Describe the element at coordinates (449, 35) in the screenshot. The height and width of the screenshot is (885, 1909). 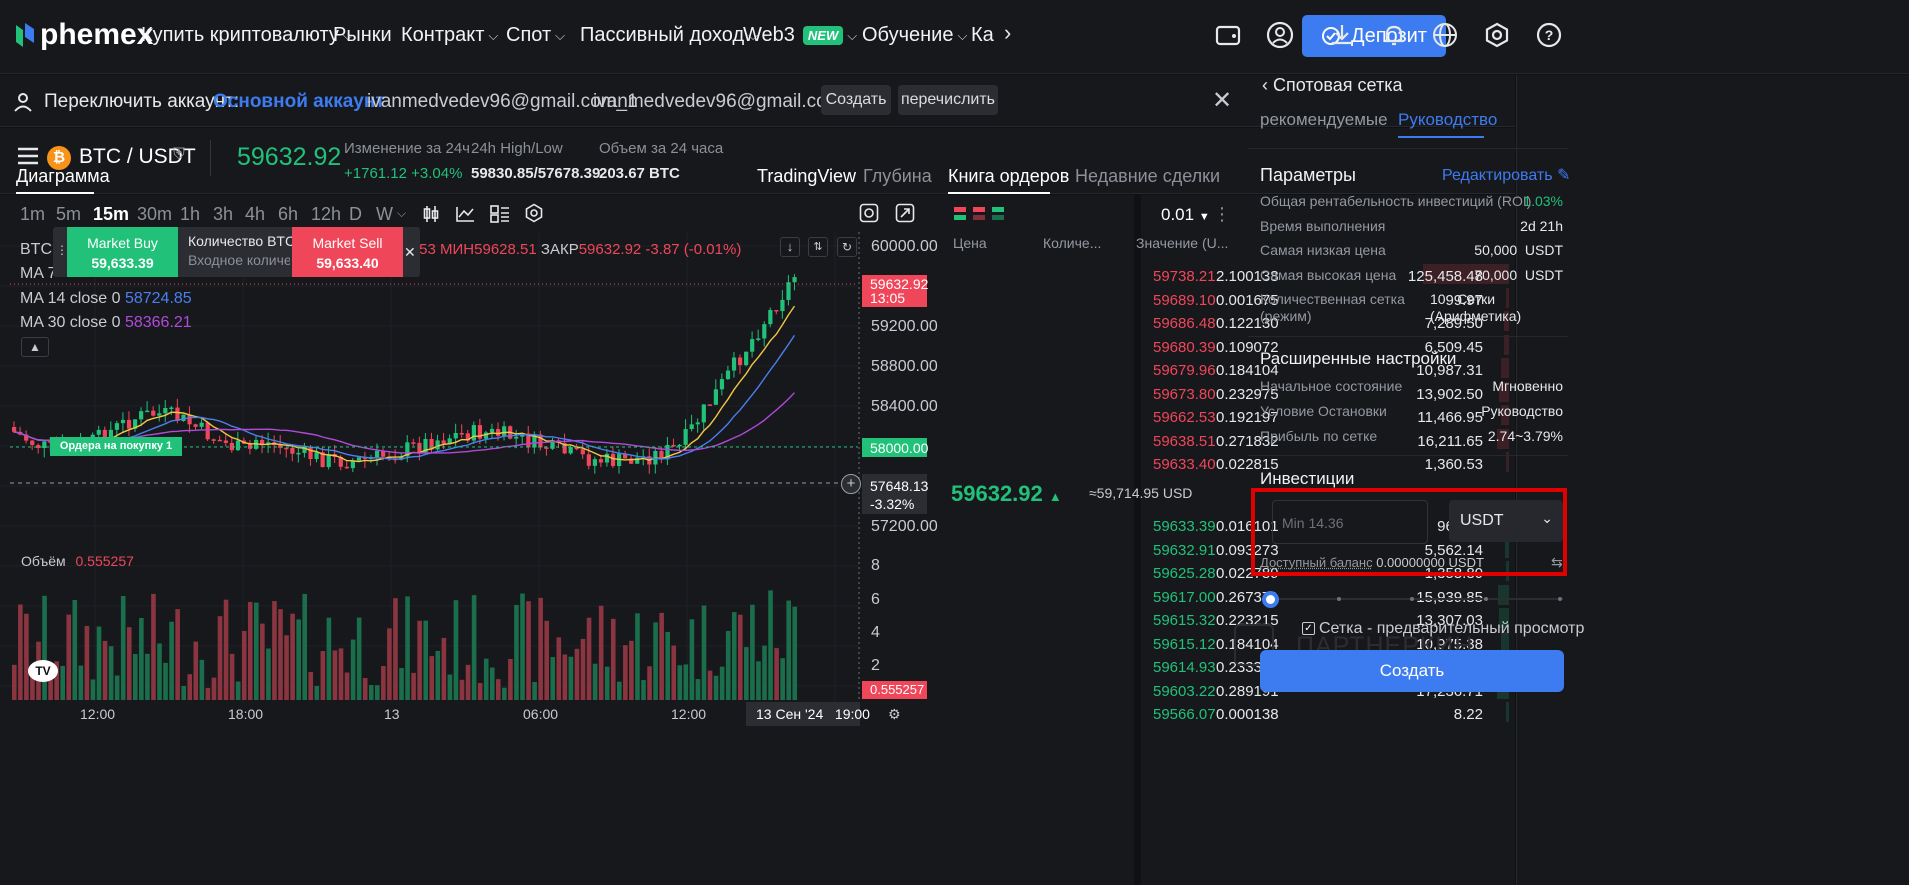
I see `nav-contract: Контракт ⌵` at that location.